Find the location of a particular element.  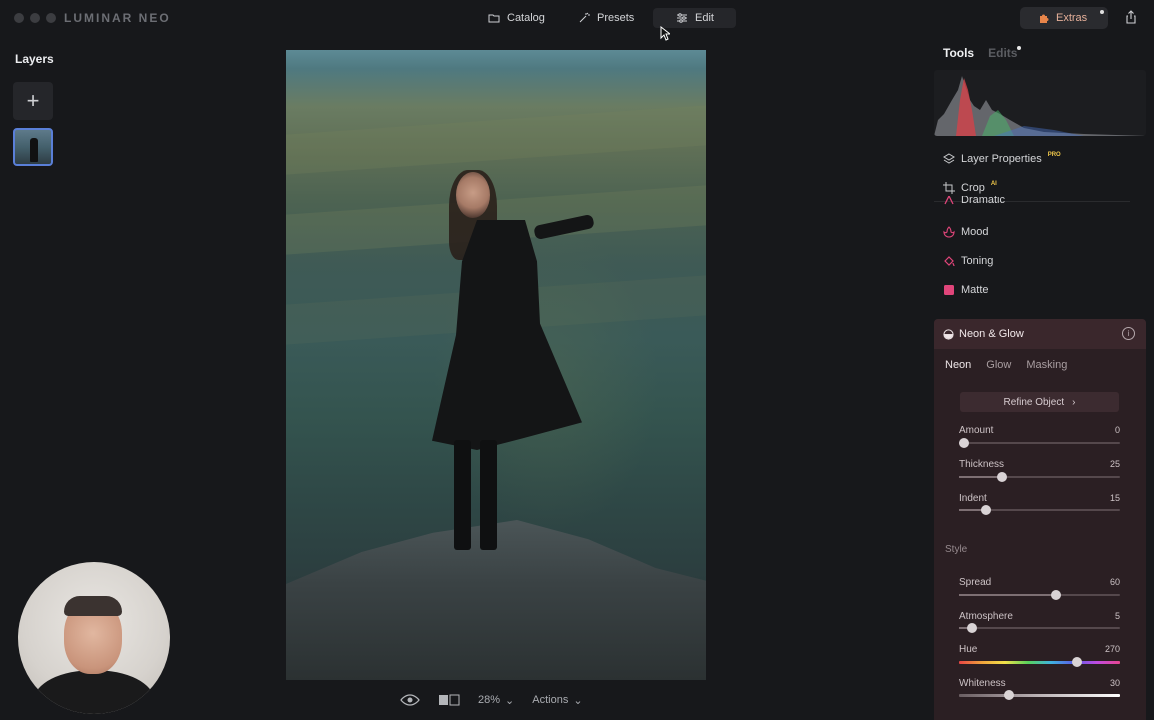

slider-value-whiteness: 30 is located at coordinates (1114, 683).